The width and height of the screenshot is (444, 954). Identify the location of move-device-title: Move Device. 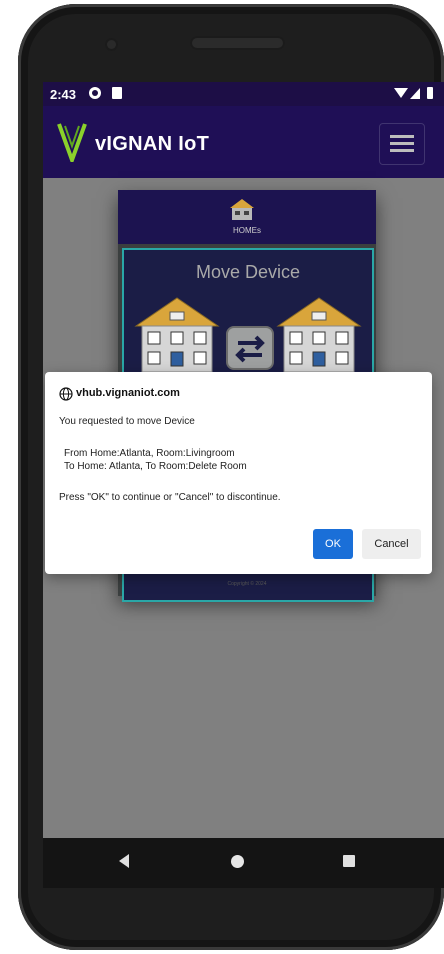
(248, 272).